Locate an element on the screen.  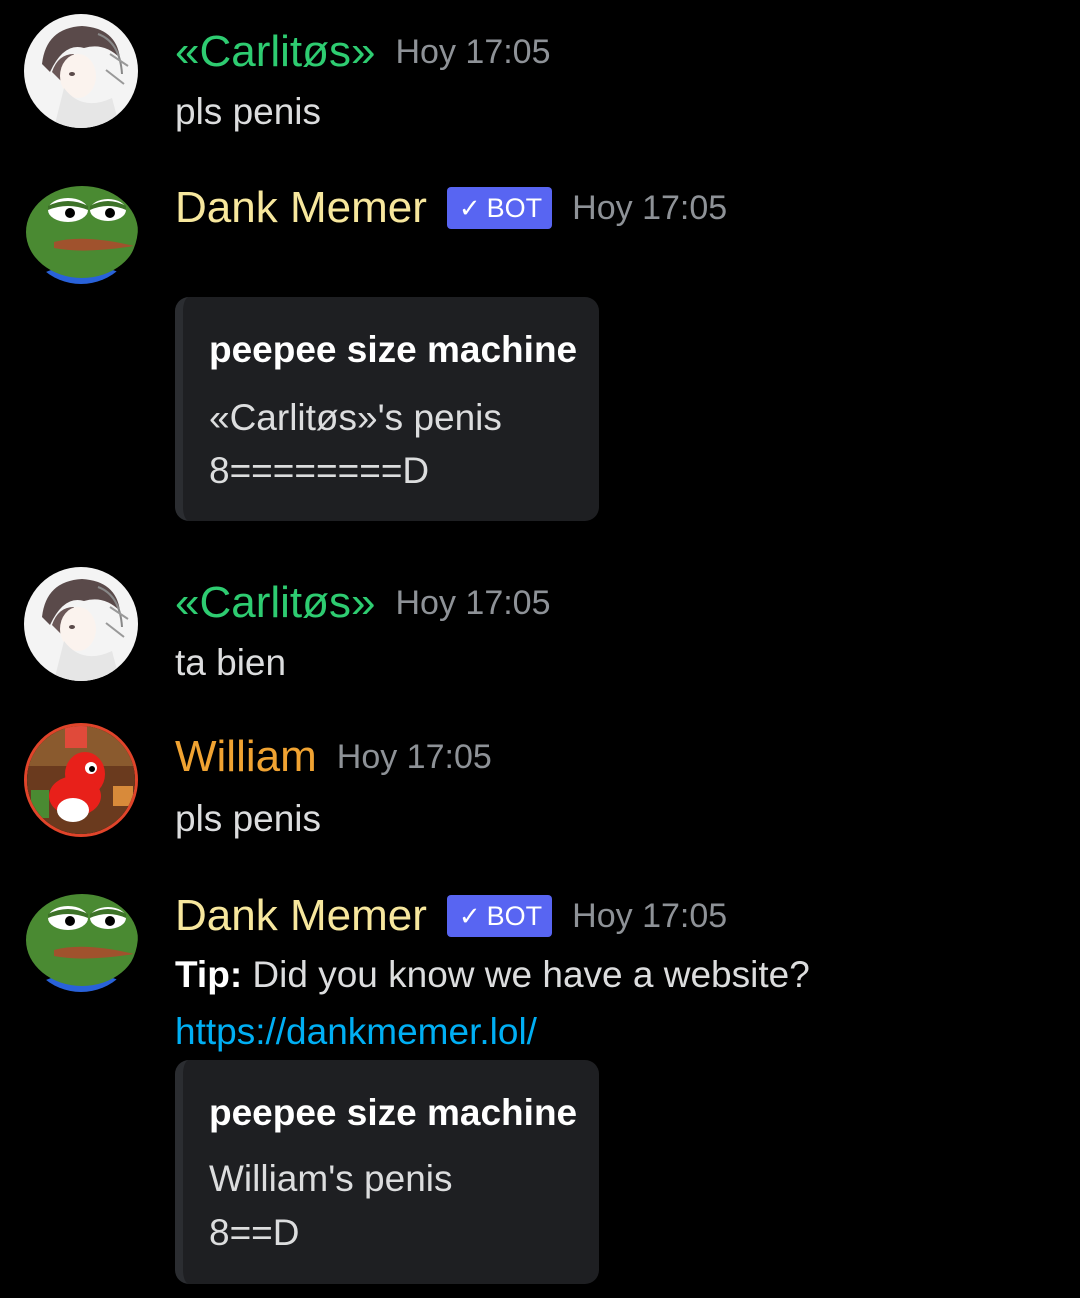
yoshi-avatar-icon is located at coordinates (81, 780).